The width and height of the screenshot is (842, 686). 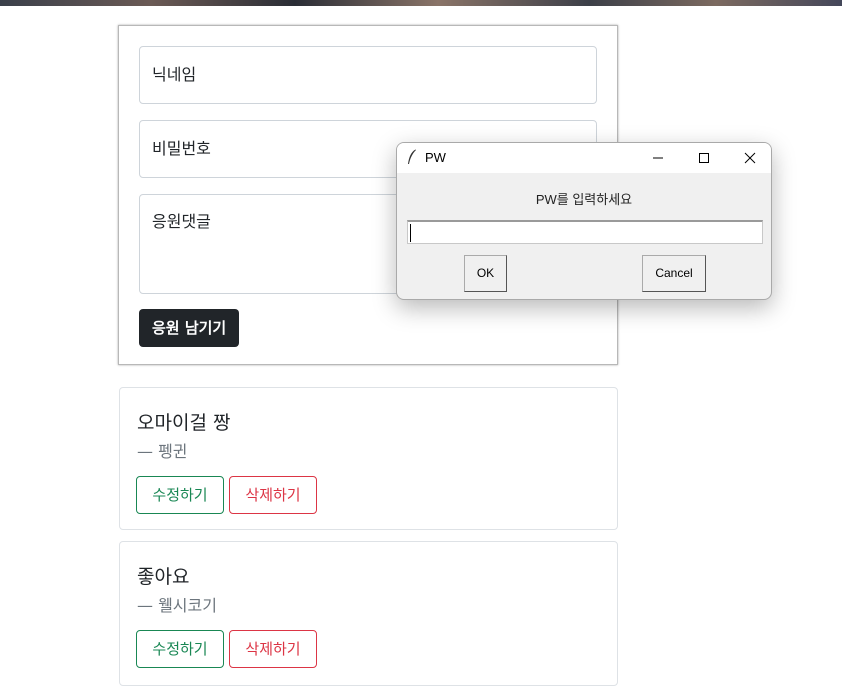 I want to click on maximize-button, so click(x=704, y=158).